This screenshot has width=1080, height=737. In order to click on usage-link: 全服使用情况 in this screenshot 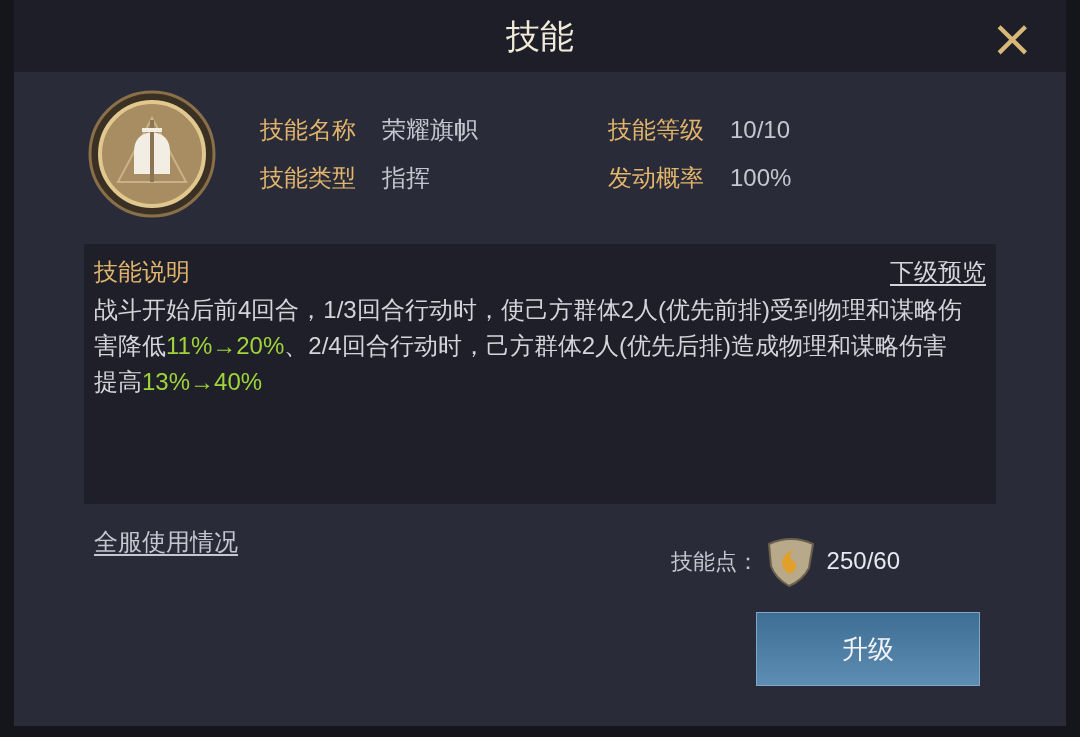, I will do `click(166, 542)`.